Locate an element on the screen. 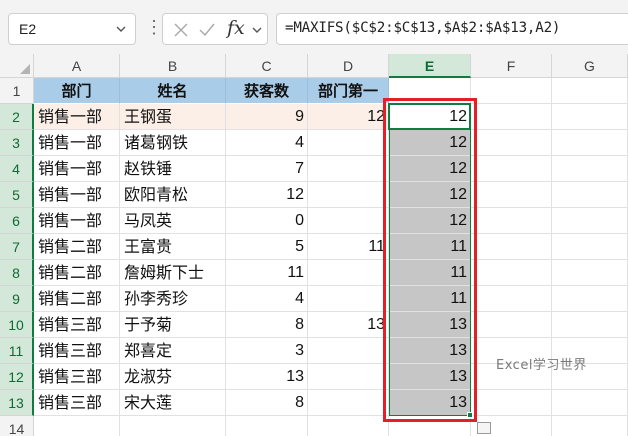 The width and height of the screenshot is (628, 436). cell-c14 is located at coordinates (267, 426).